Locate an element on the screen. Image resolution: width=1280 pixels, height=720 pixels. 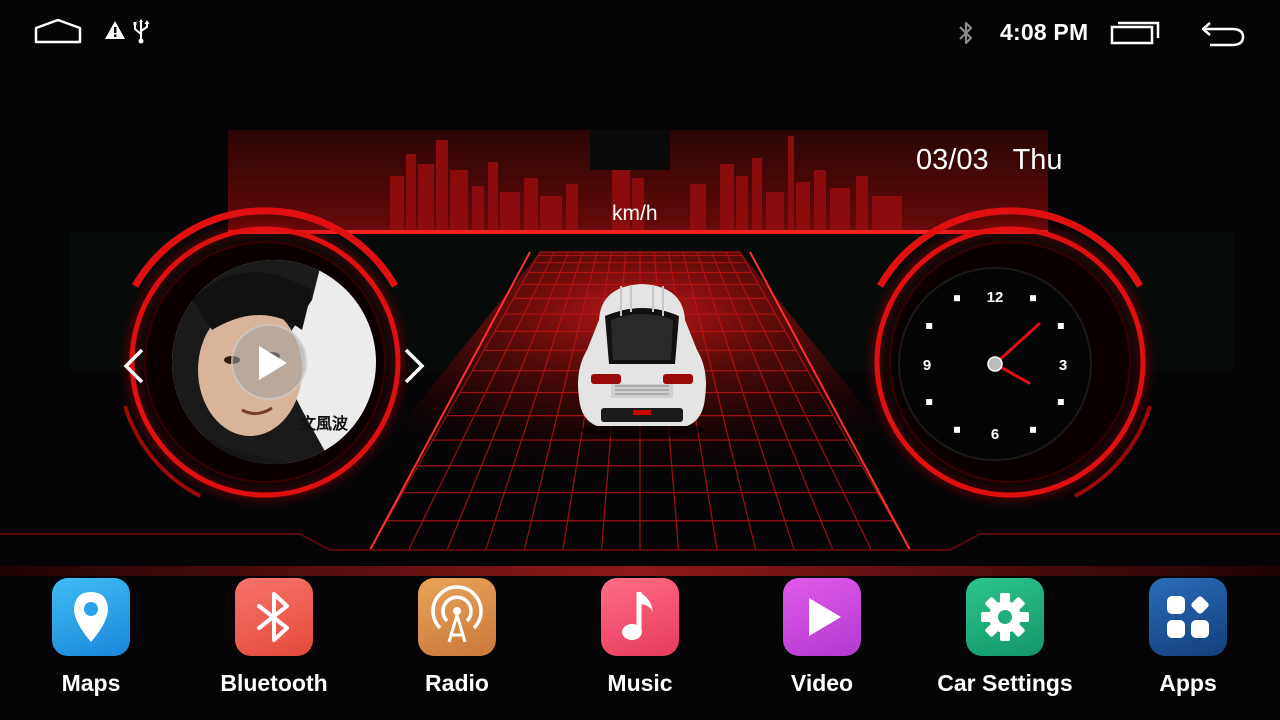
grid-icon is located at coordinates (1188, 617).